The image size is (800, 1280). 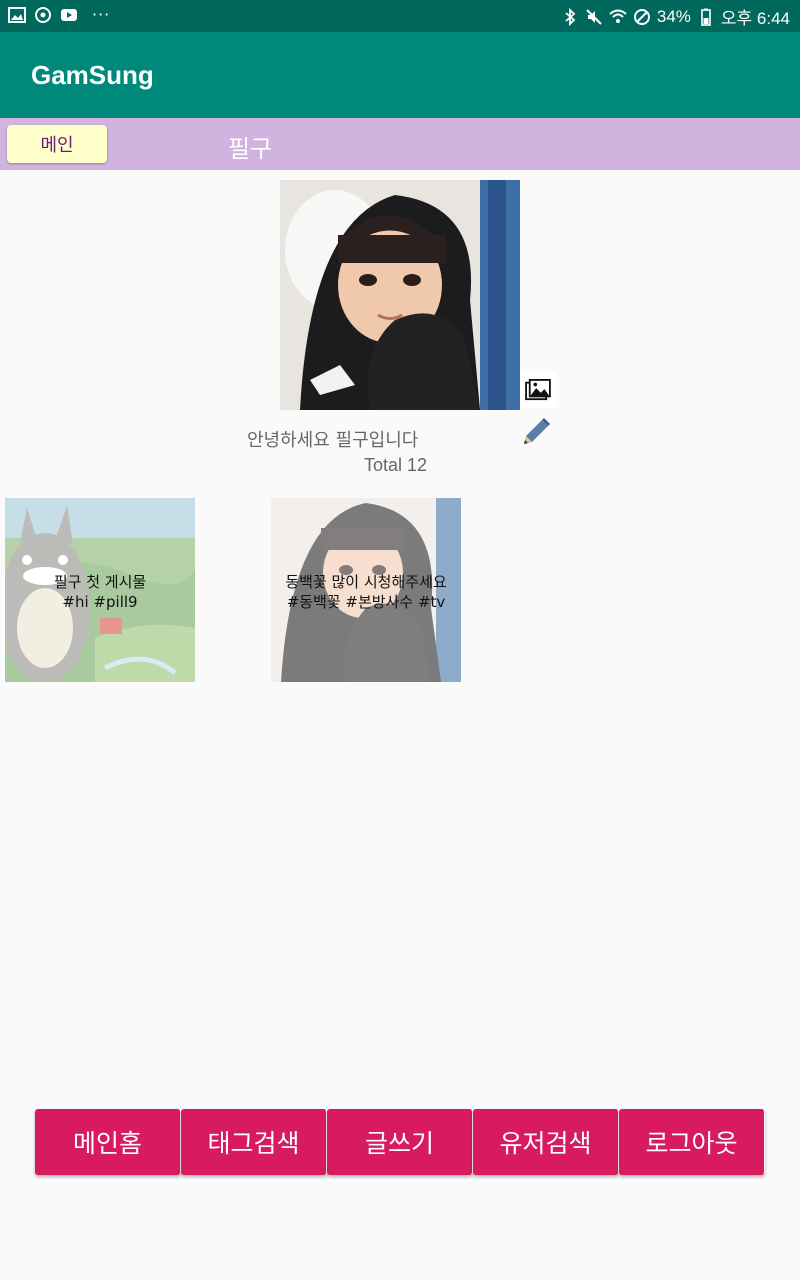 What do you see at coordinates (546, 1142) in the screenshot?
I see `user-search-button: 유저검색` at bounding box center [546, 1142].